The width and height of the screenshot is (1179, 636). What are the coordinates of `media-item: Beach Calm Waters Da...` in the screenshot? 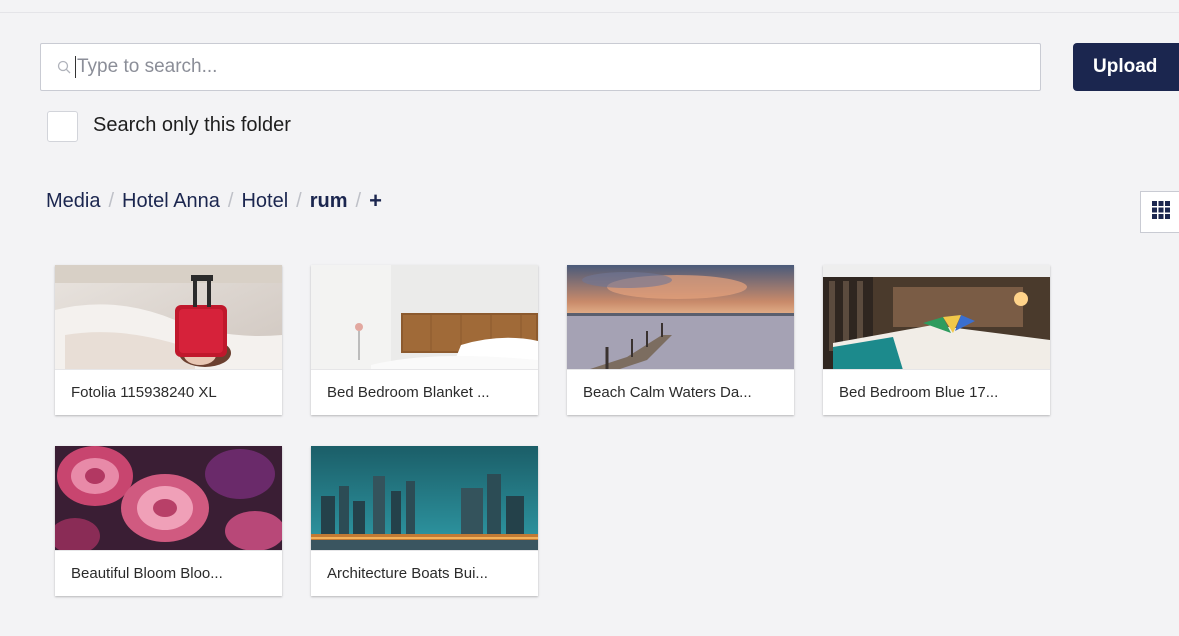 It's located at (680, 340).